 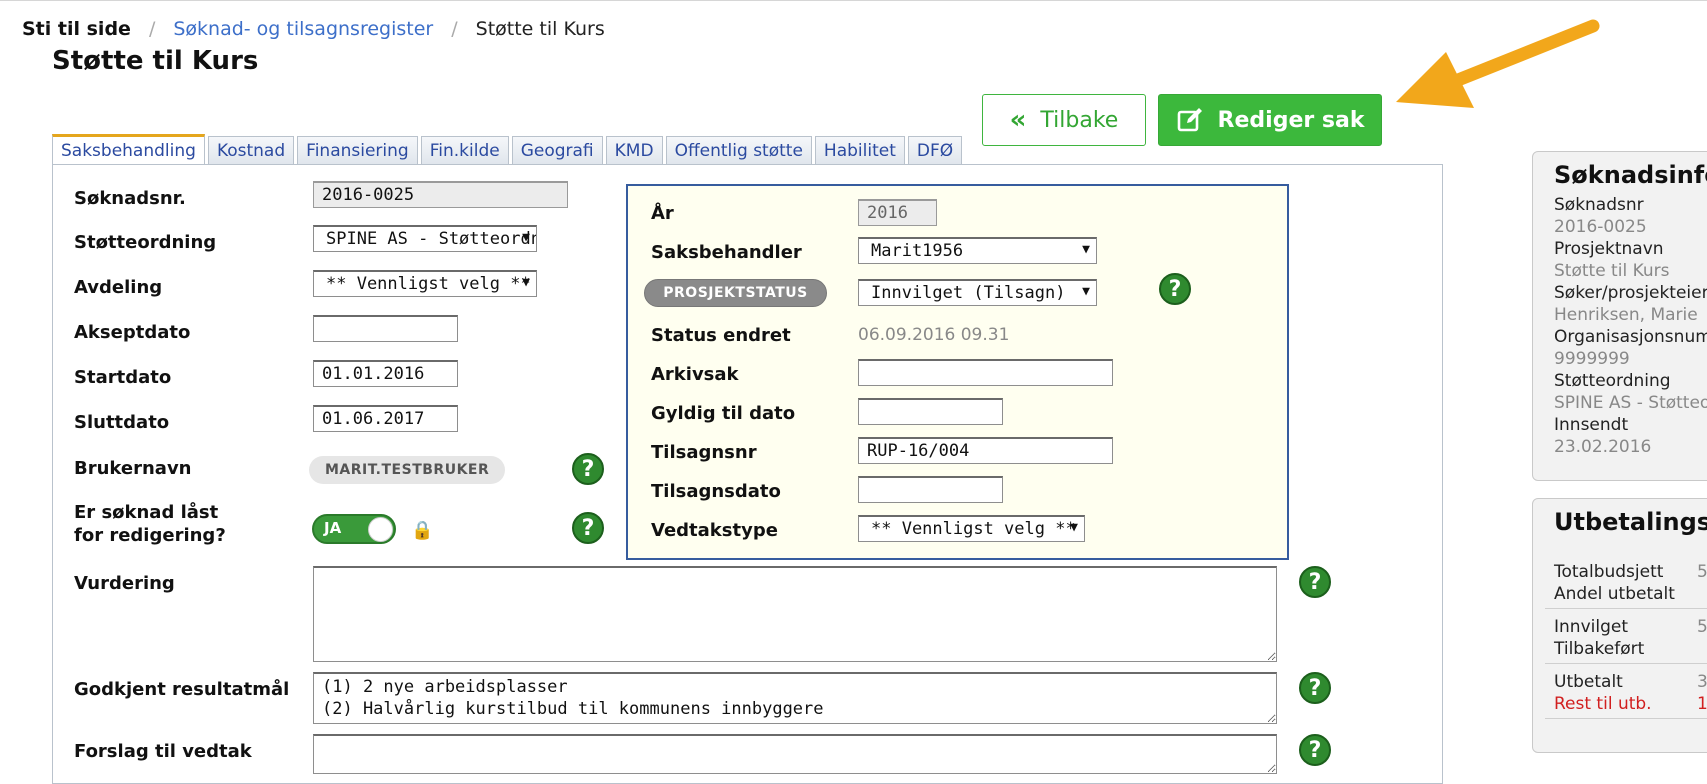 I want to click on utbetalingsinfo-title: Utbetalingsinfo, so click(x=1630, y=522).